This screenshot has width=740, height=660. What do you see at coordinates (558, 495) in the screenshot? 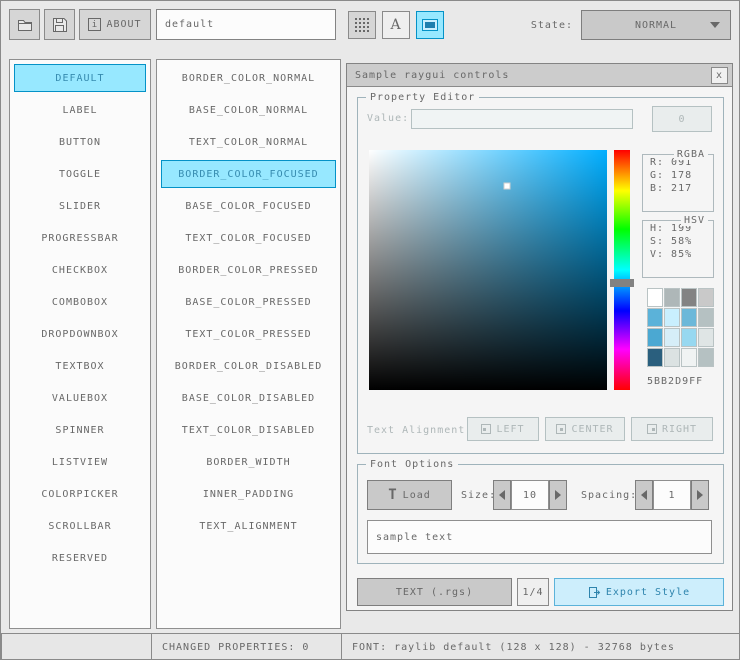
I see `font-size-increase-button` at bounding box center [558, 495].